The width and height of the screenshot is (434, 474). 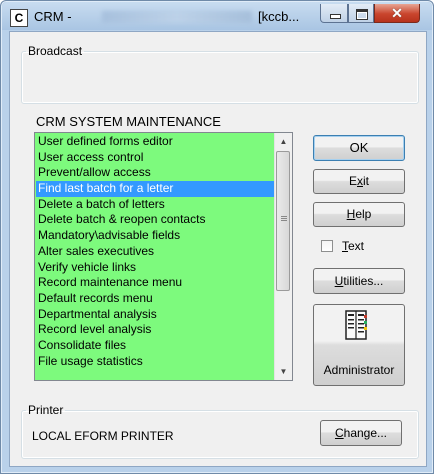 I want to click on text-checkbox: Text, so click(x=351, y=247).